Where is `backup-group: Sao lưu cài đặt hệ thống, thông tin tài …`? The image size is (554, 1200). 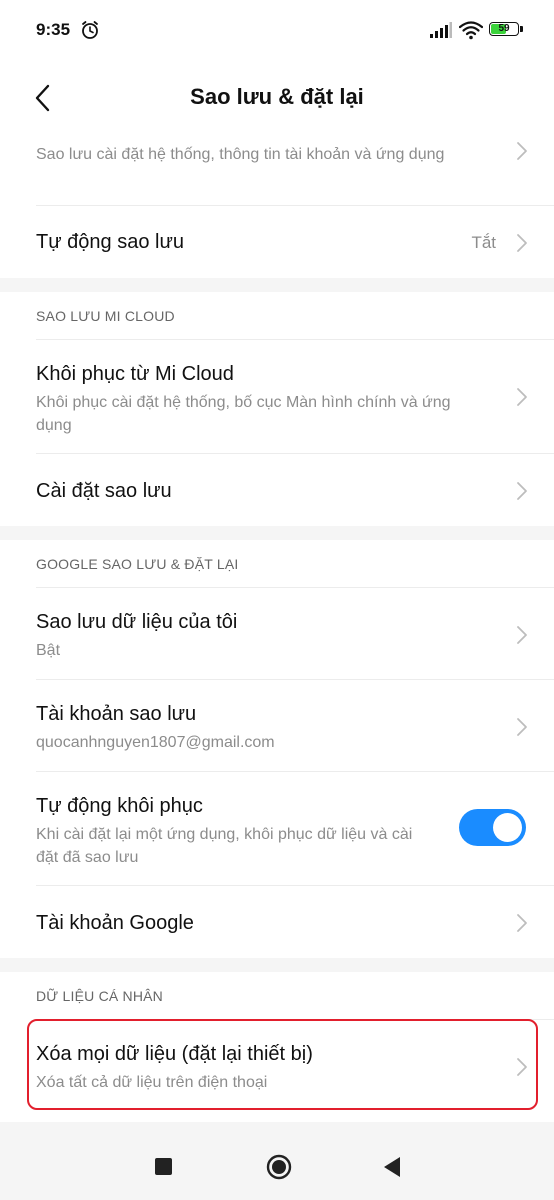
backup-group: Sao lưu cài đặt hệ thống, thông tin tài … is located at coordinates (277, 206).